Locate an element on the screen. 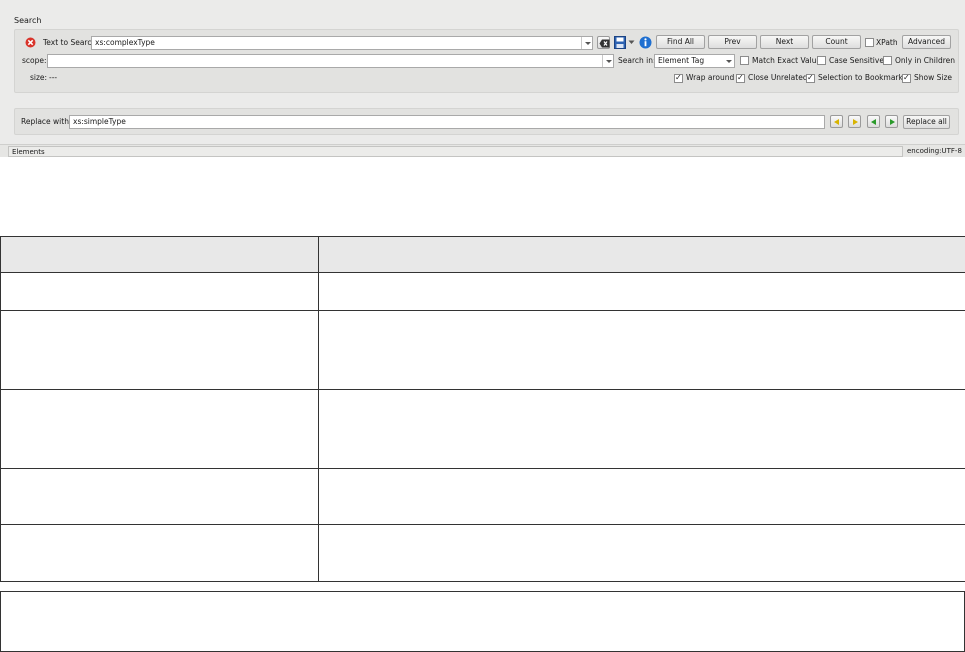 The image size is (965, 652). elements-tab: Elements is located at coordinates (455, 151).